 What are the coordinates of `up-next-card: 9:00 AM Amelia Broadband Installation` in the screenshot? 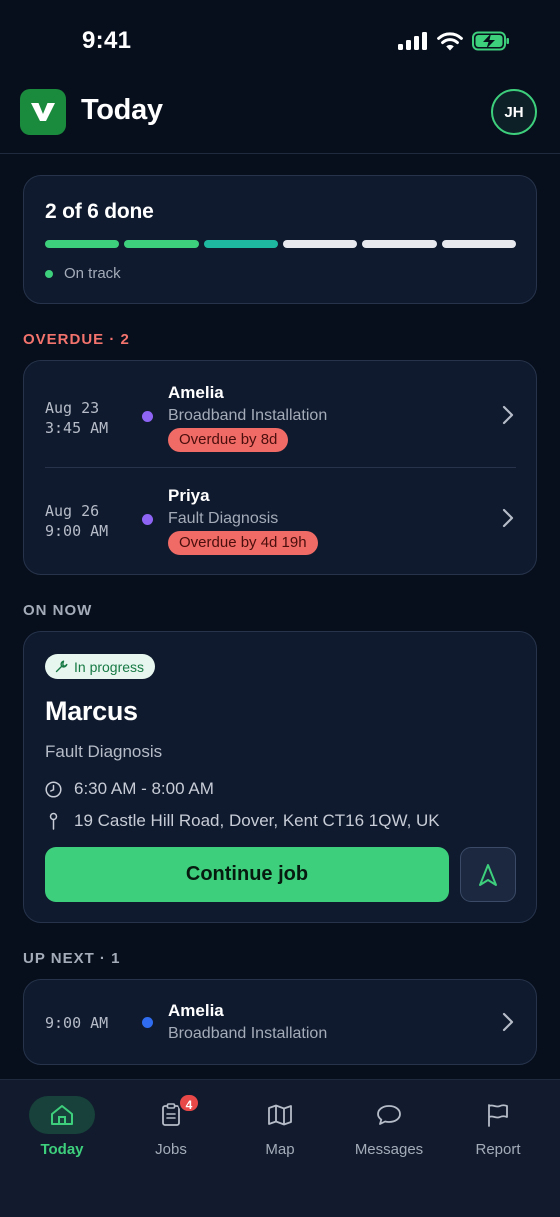 It's located at (280, 1022).